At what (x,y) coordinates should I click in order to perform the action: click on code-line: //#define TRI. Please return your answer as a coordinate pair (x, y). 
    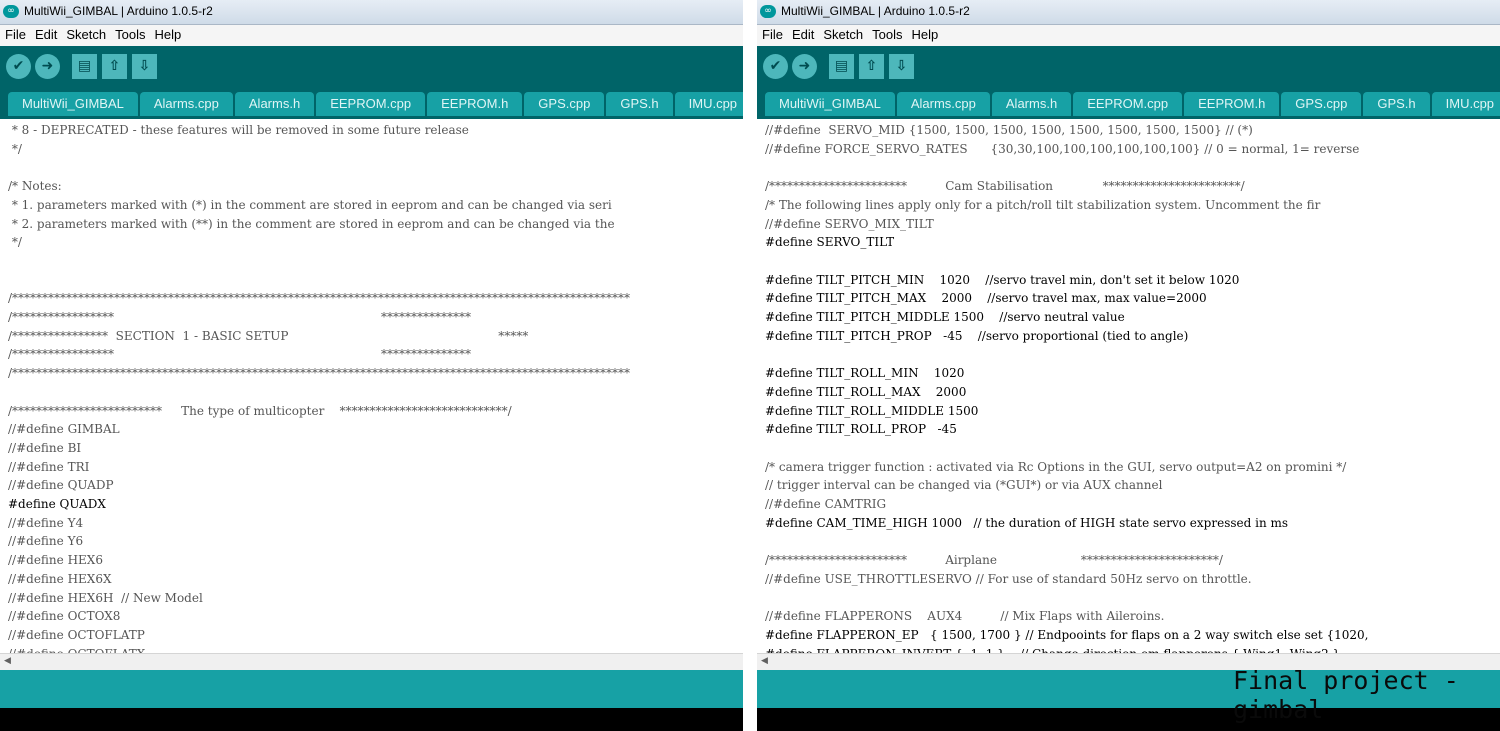
    Looking at the image, I should click on (48, 467).